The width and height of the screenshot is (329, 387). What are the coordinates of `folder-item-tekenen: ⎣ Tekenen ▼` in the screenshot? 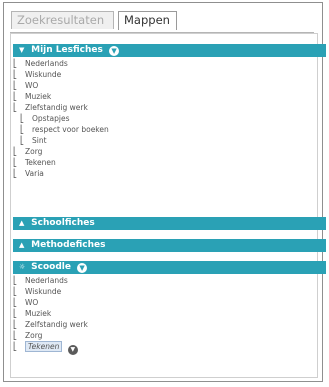 It's located at (50, 348).